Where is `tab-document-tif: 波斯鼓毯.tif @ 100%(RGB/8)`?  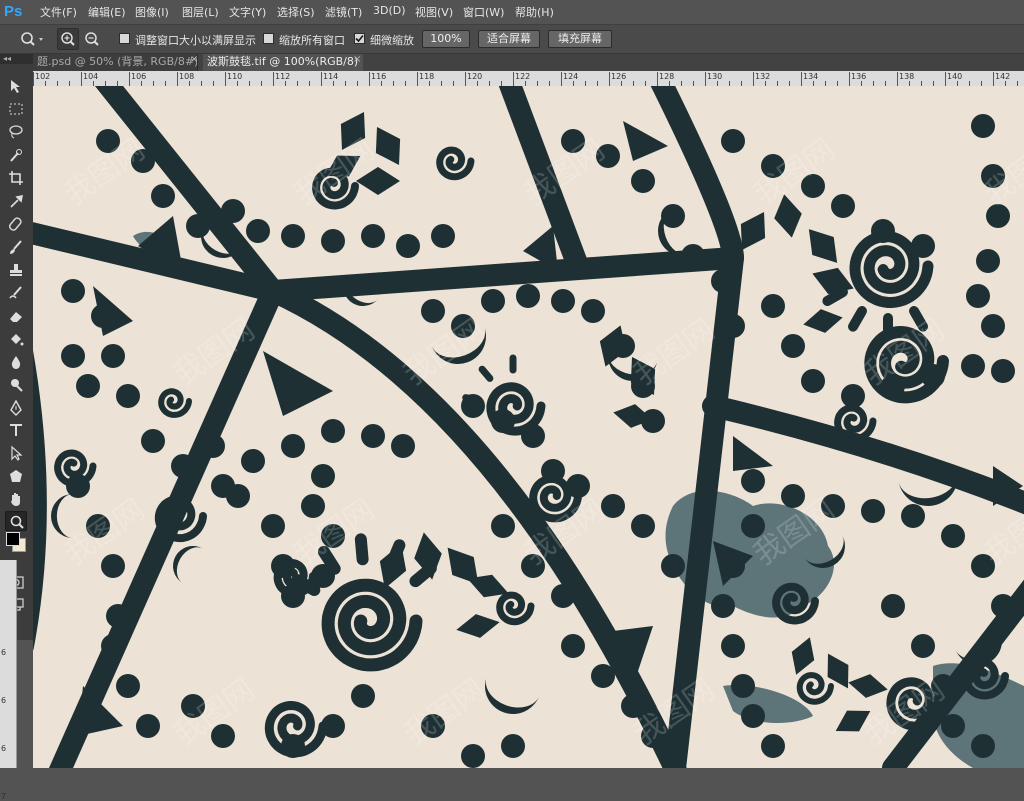
tab-document-tif: 波斯鼓毯.tif @ 100%(RGB/8) is located at coordinates (283, 62).